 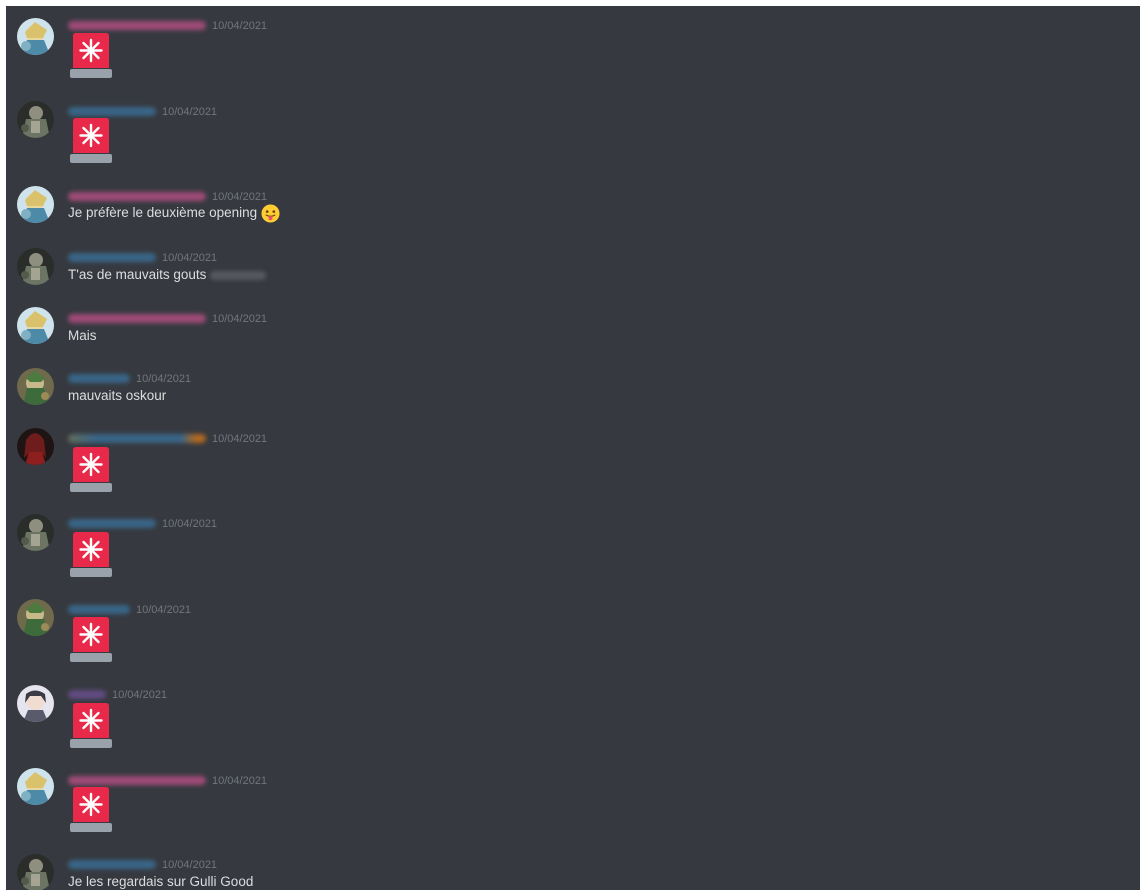 I want to click on message-text: Je les regardais sur Gulli Good, so click(x=161, y=881).